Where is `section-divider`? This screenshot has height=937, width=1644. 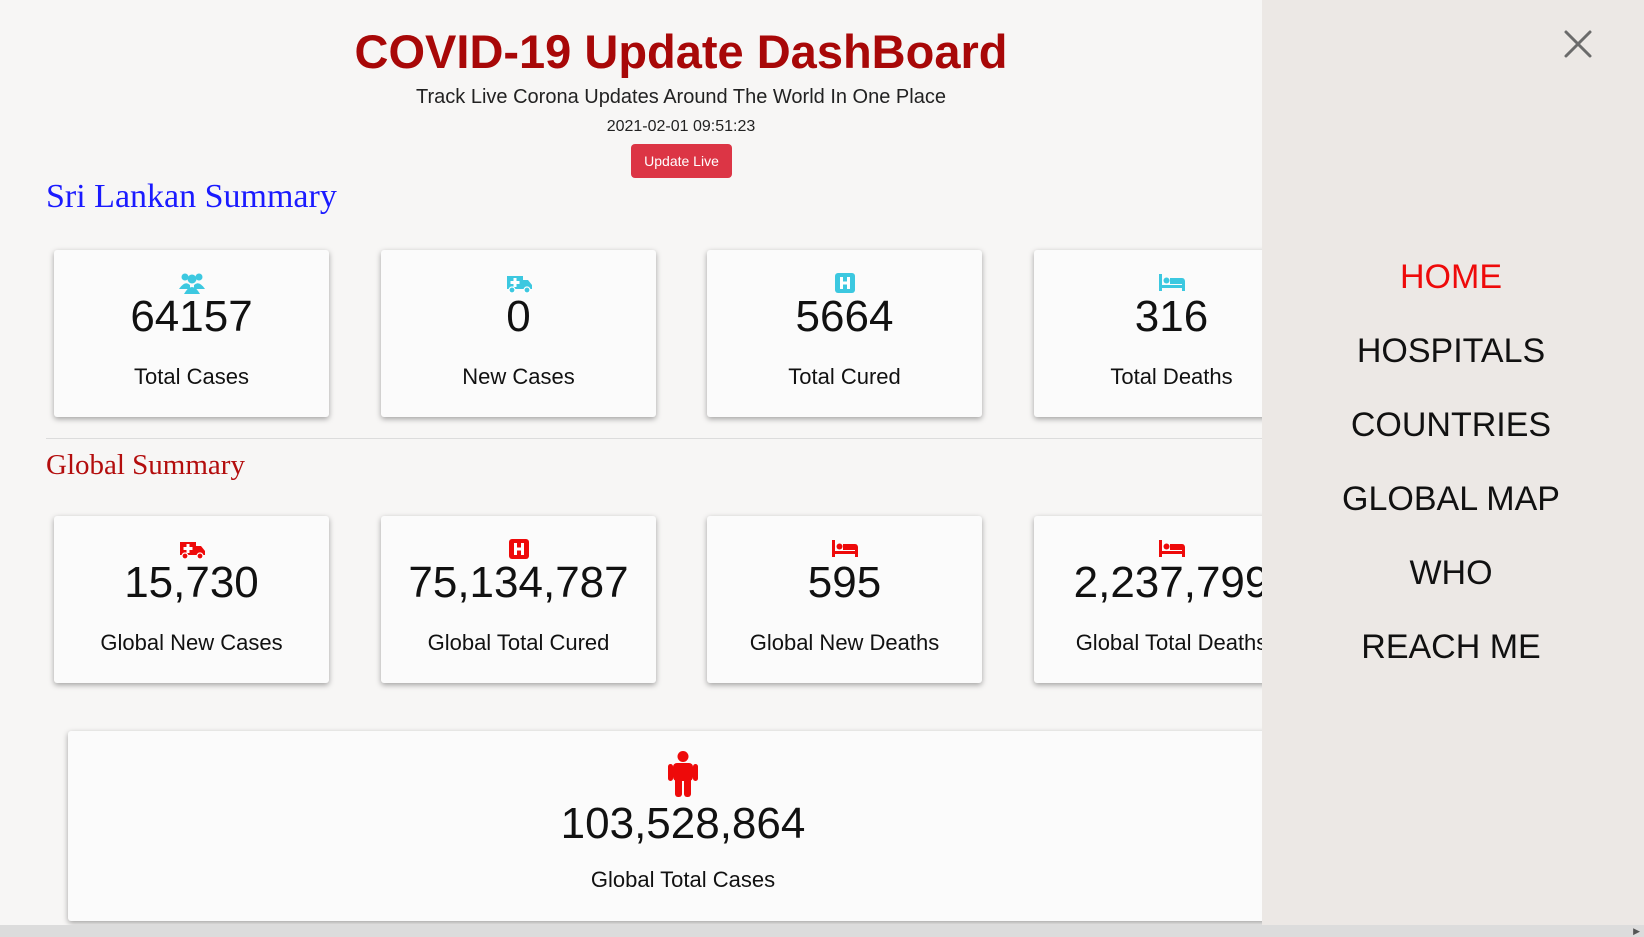
section-divider is located at coordinates (654, 438).